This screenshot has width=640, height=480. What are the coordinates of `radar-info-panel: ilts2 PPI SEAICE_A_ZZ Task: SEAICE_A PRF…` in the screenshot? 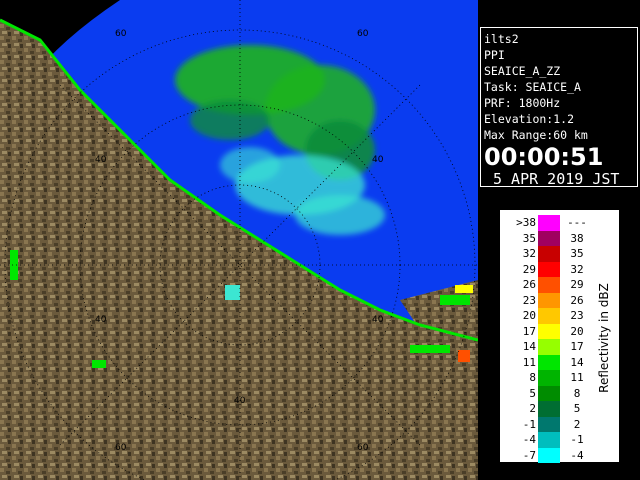 It's located at (559, 107).